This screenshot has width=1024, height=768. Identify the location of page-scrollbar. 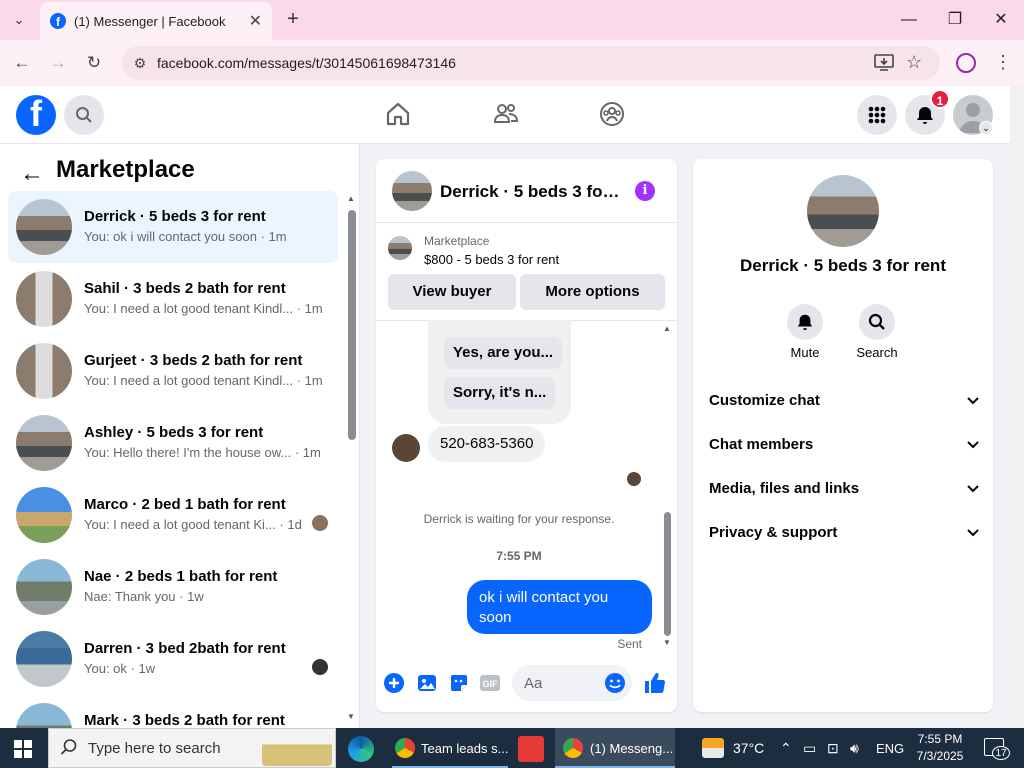
(1017, 407).